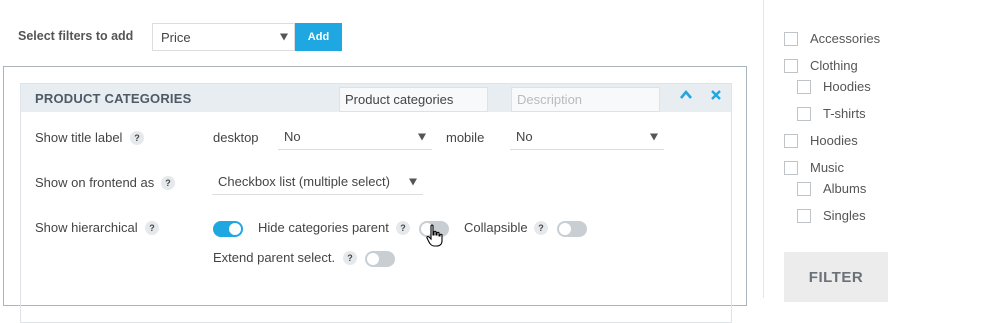 Image resolution: width=986 pixels, height=323 pixels. Describe the element at coordinates (223, 37) in the screenshot. I see `filter-type-select: Price` at that location.